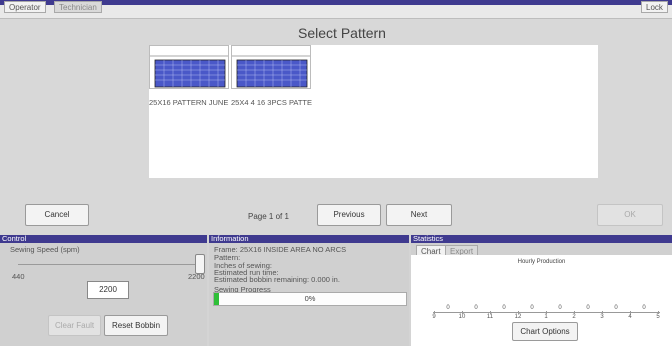  What do you see at coordinates (658, 317) in the screenshot?
I see `x-tick-label: 5` at bounding box center [658, 317].